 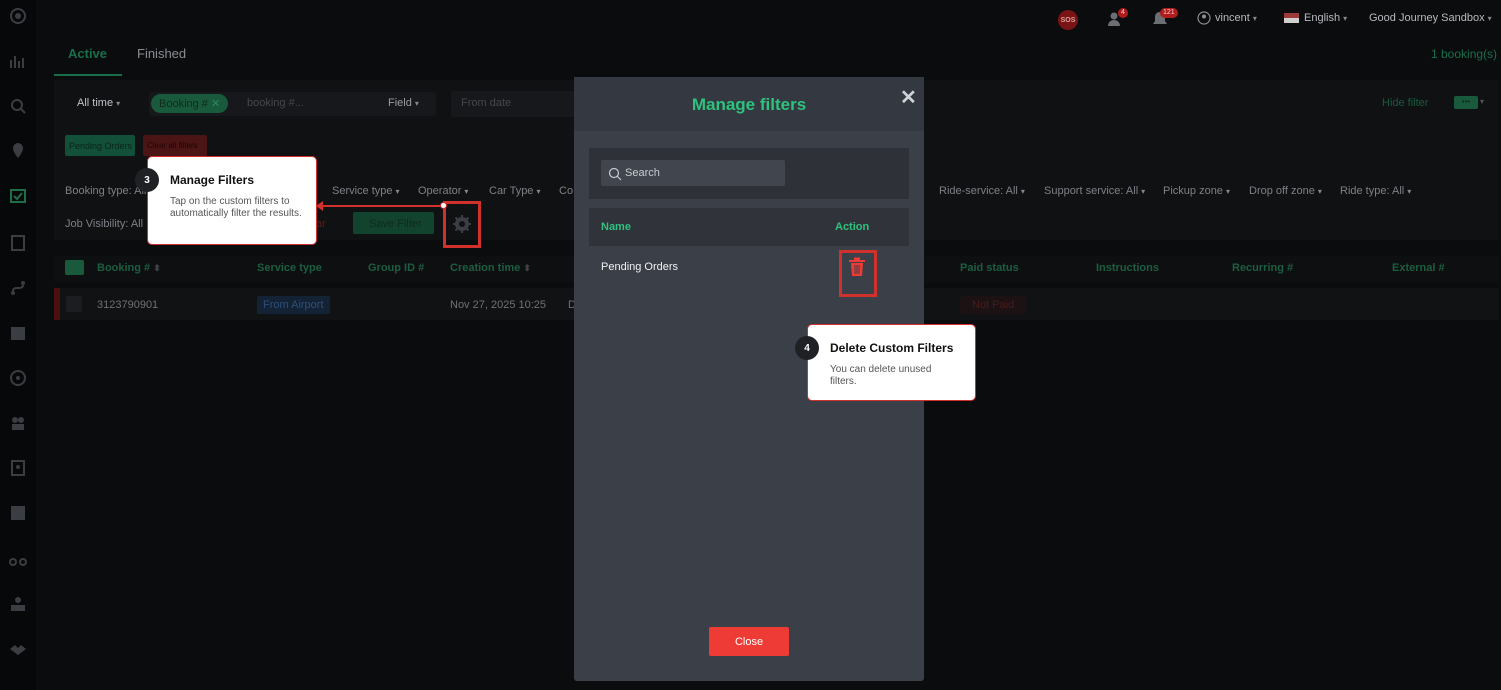 What do you see at coordinates (18, 151) in the screenshot?
I see `location-pin-icon` at bounding box center [18, 151].